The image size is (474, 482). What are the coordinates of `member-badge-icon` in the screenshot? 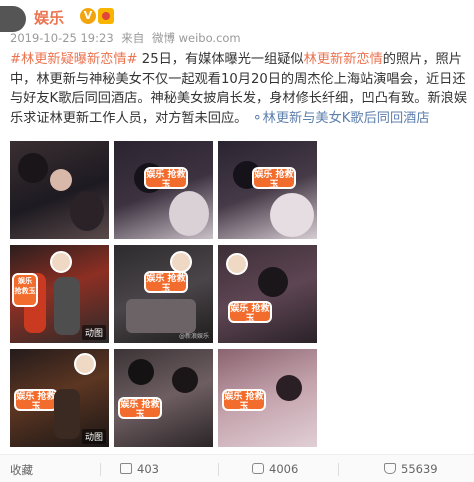 It's located at (106, 16).